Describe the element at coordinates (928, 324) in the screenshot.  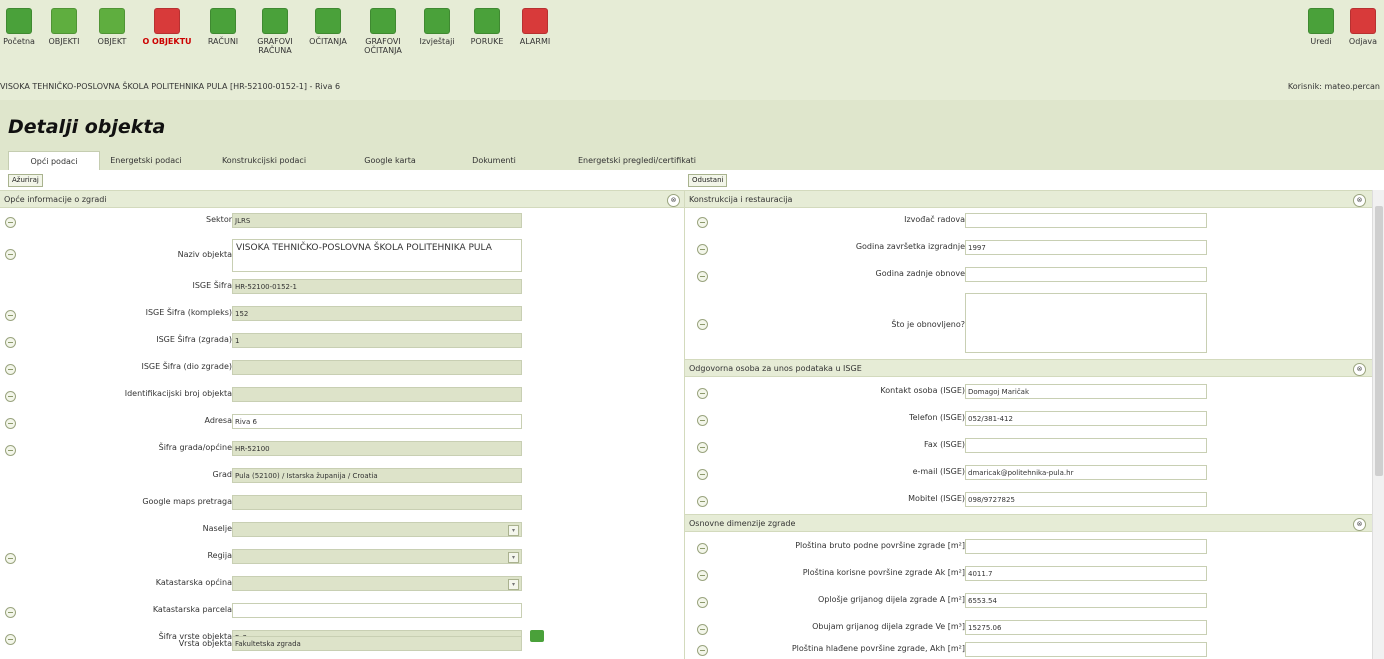
I see `field-label: Što je obnovljeno?` at that location.